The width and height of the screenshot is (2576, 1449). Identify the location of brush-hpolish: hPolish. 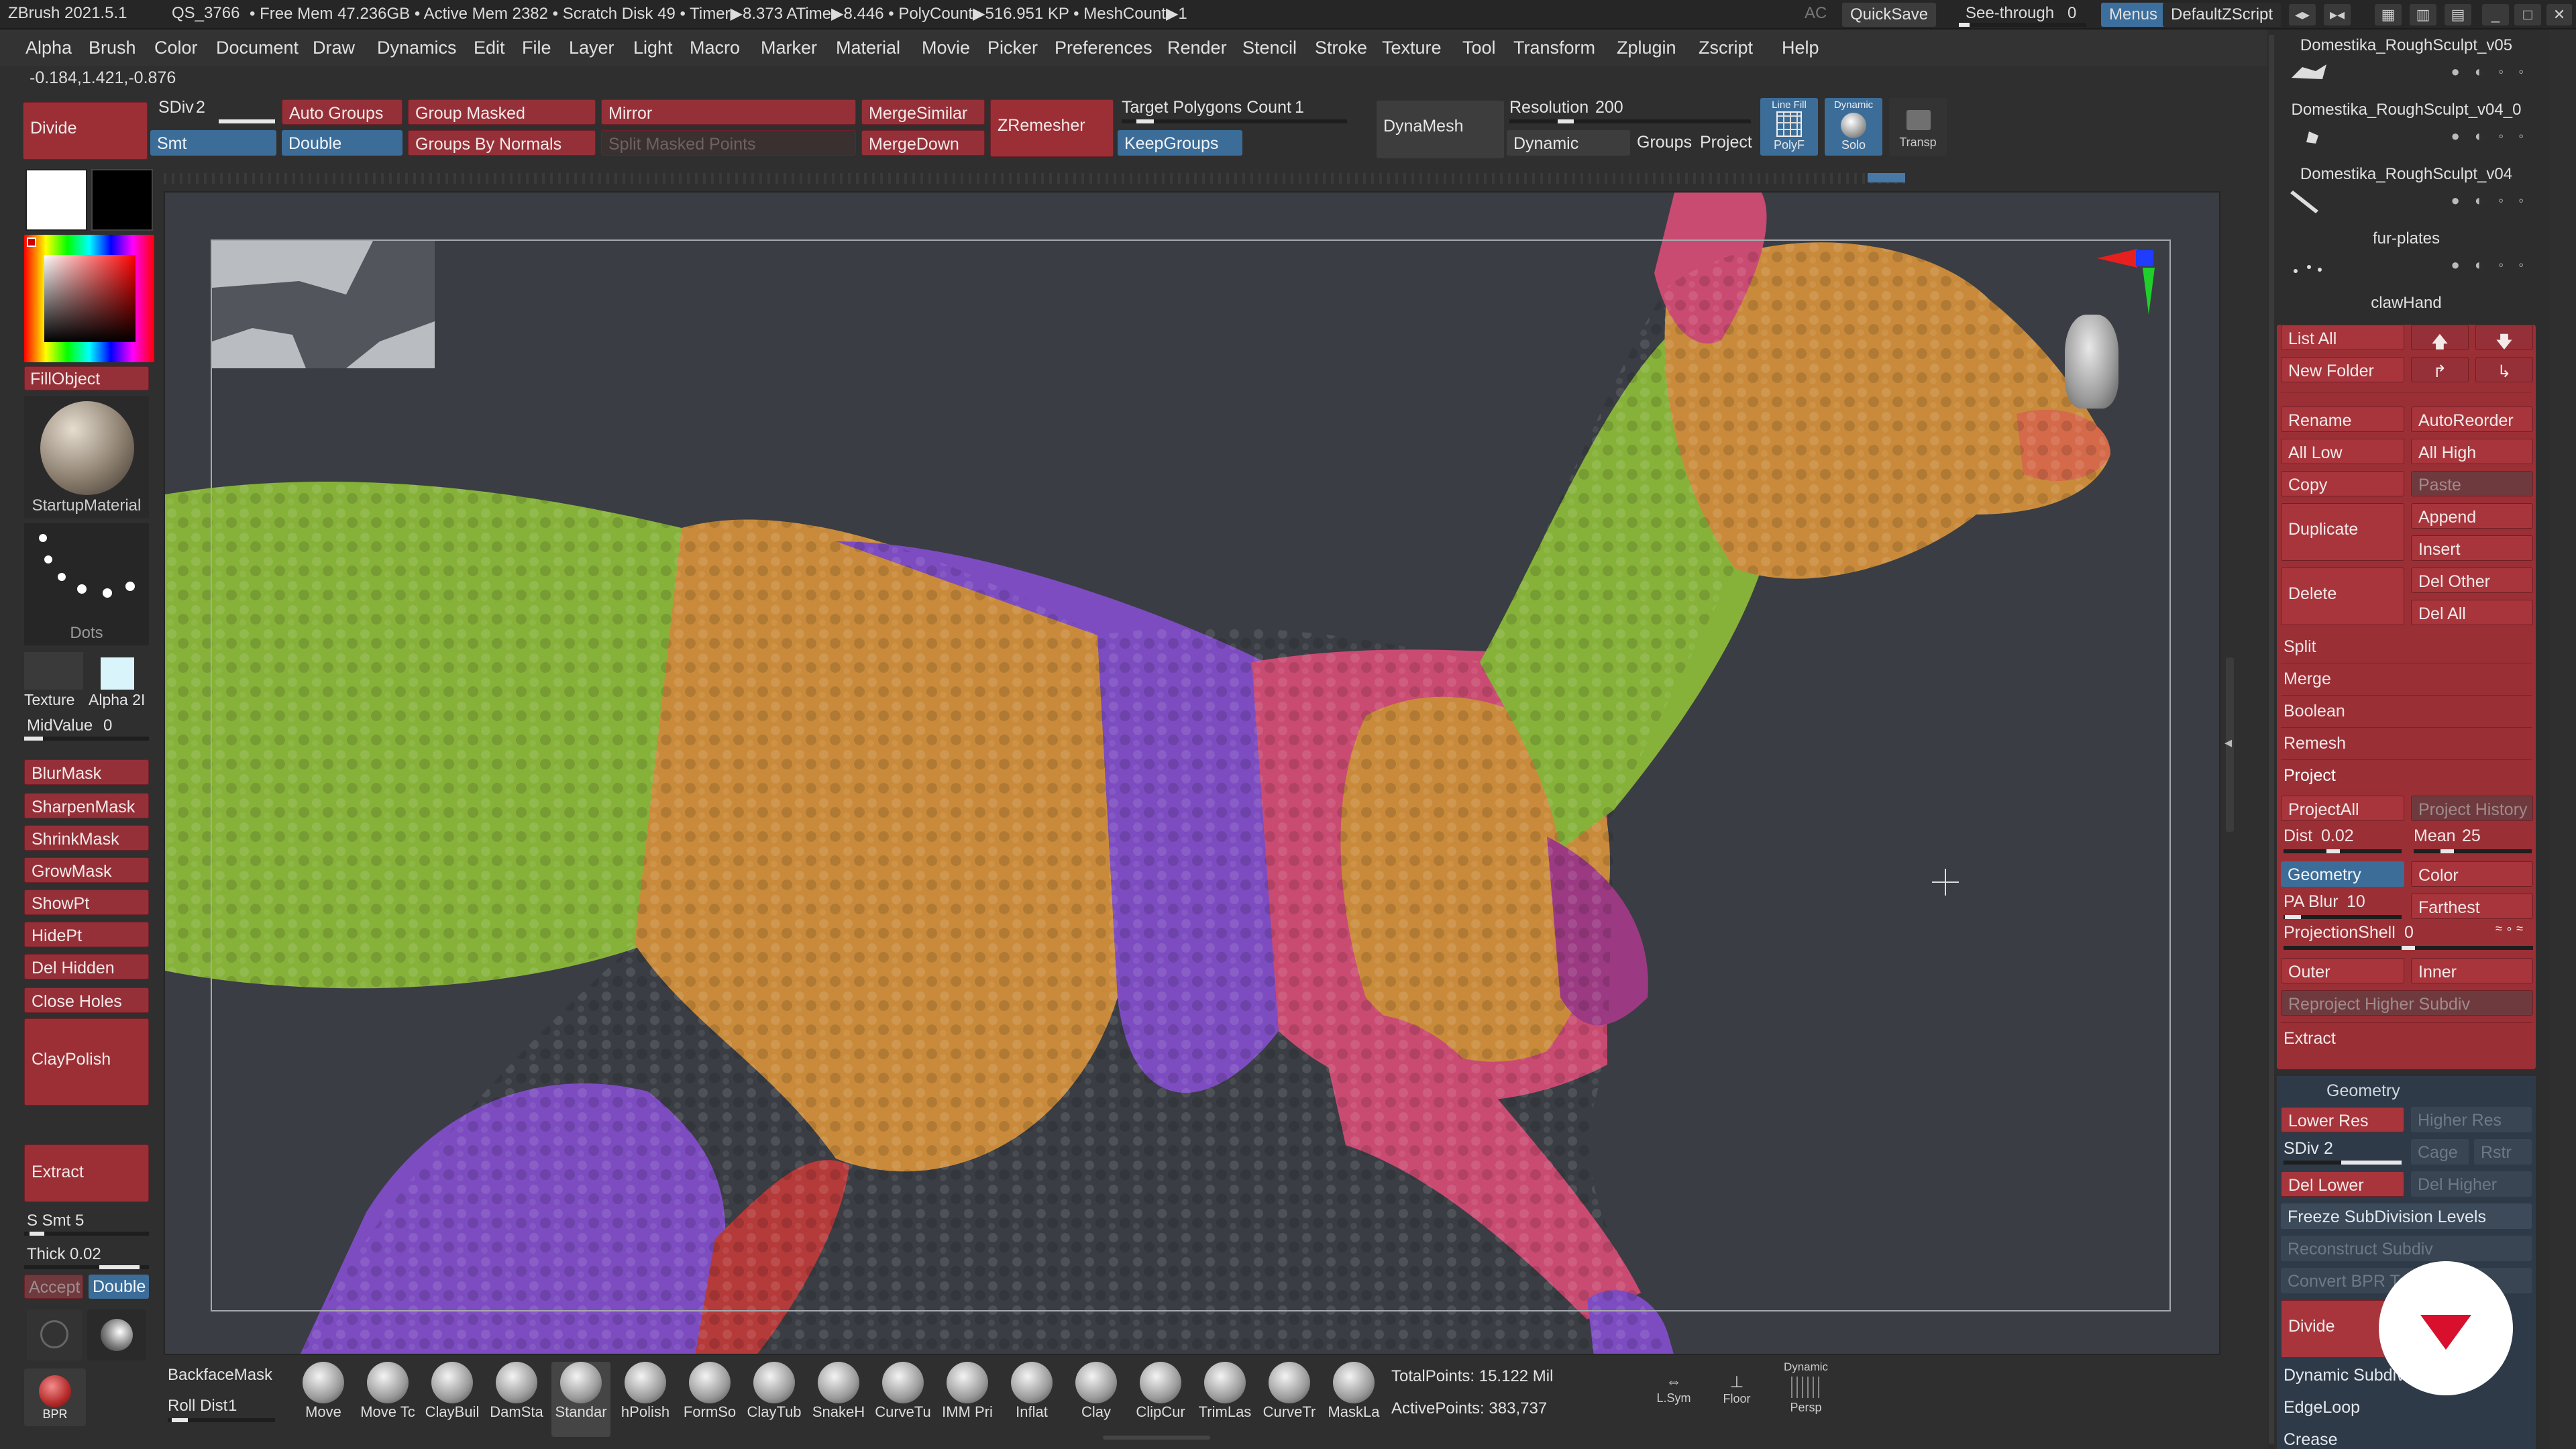
(645, 1399).